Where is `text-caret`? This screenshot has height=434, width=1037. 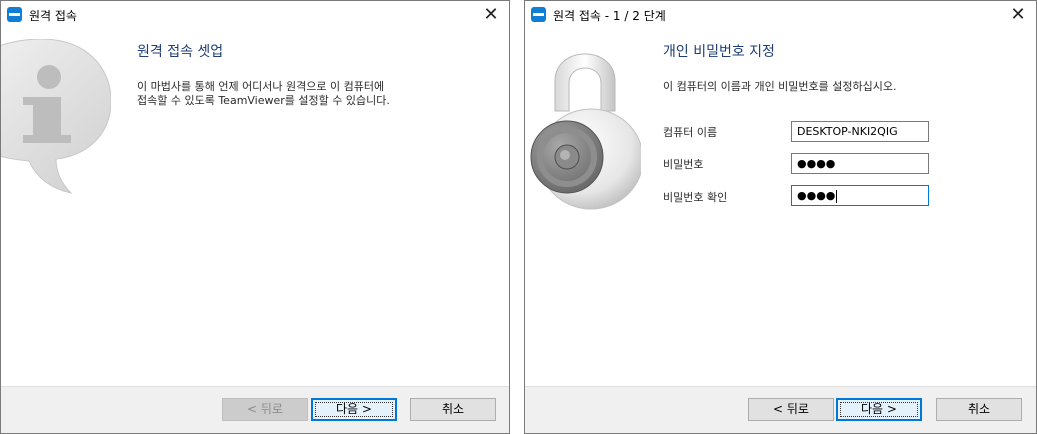
text-caret is located at coordinates (837, 196).